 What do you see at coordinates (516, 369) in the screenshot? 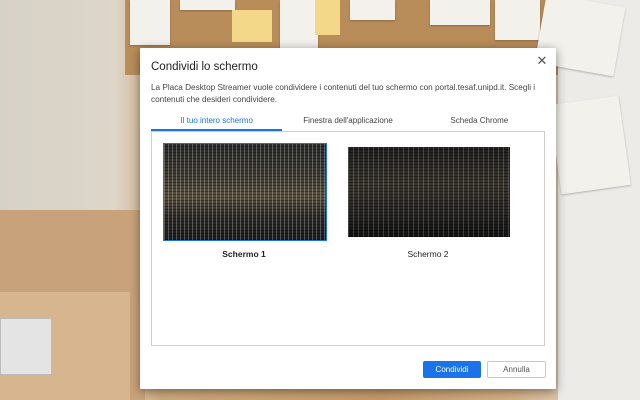
I see `cancel-button: Annulla` at bounding box center [516, 369].